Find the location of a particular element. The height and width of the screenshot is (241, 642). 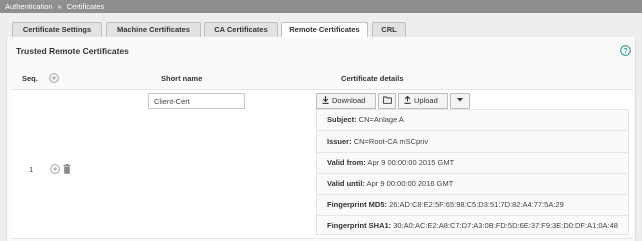

detail-sha1-label: Fingerprint SHA1: is located at coordinates (359, 225).